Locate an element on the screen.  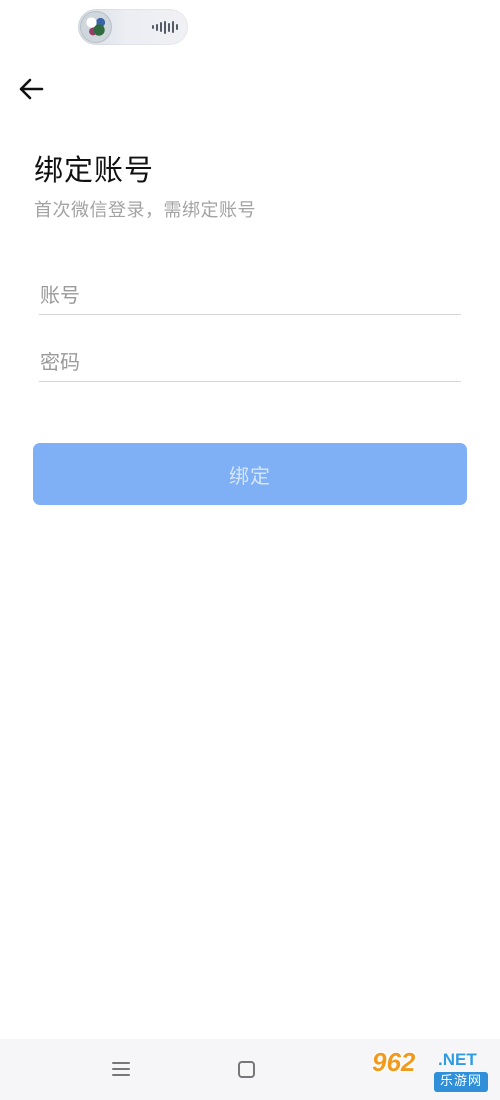
bind-button: 绑定 is located at coordinates (250, 474).